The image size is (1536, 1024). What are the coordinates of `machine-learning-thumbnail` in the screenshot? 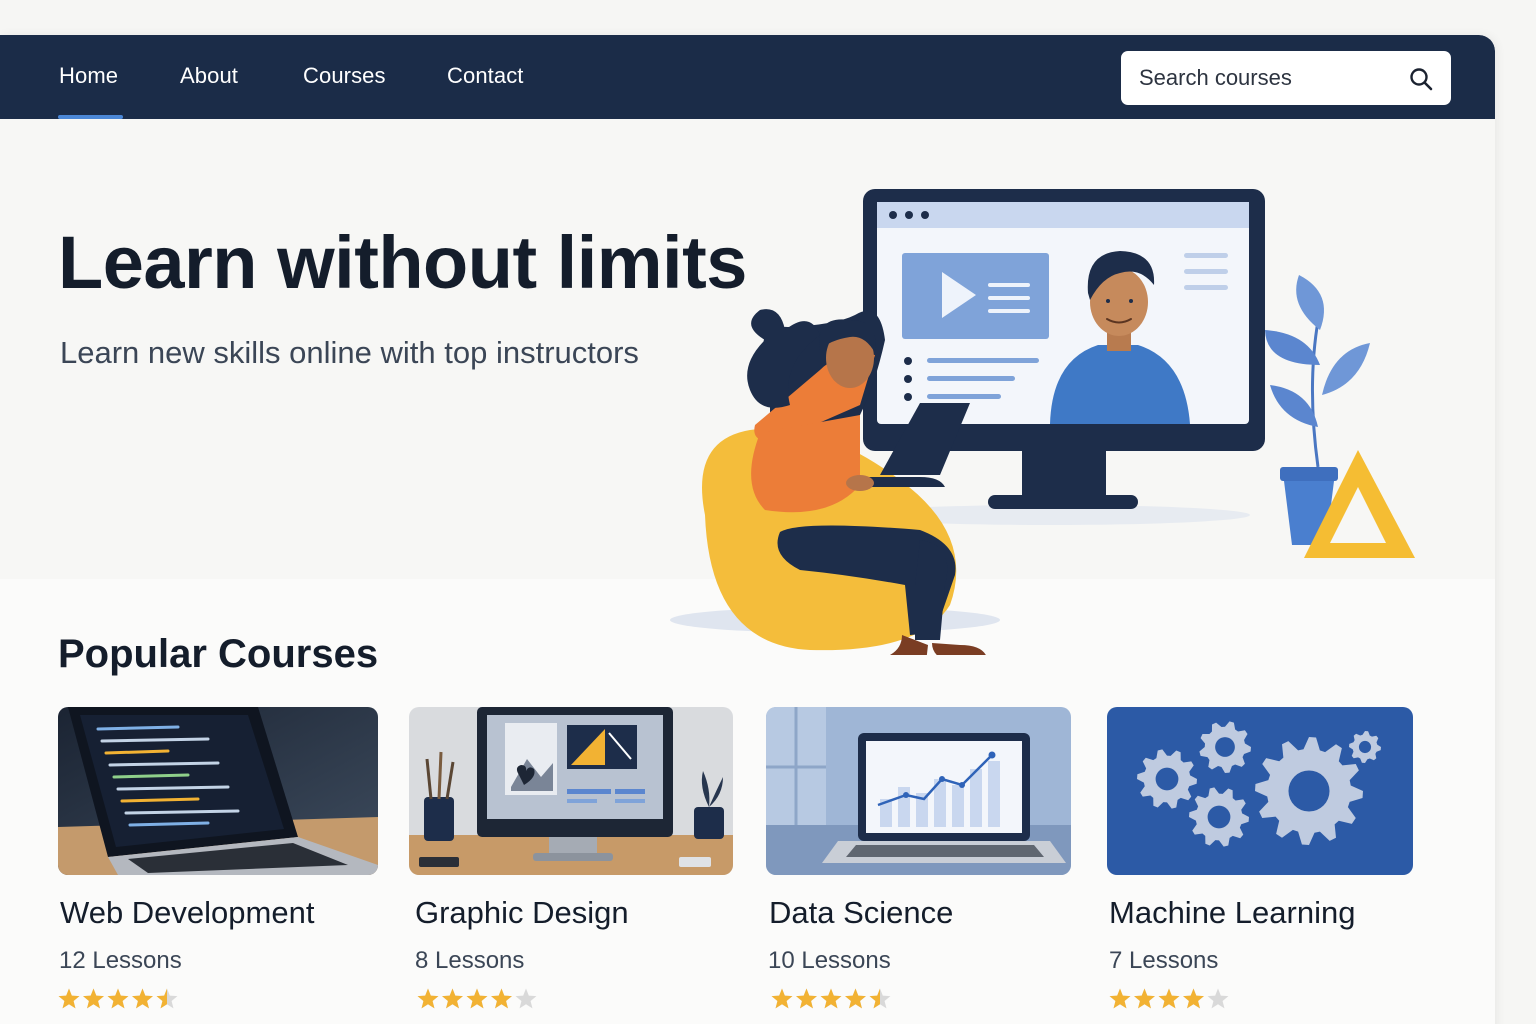 It's located at (1260, 791).